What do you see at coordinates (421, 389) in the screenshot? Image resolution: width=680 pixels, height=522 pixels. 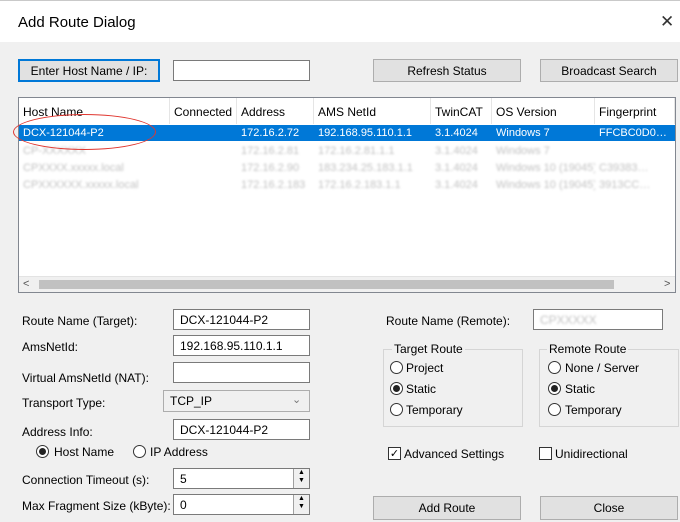 I see `target-static-label: Static` at bounding box center [421, 389].